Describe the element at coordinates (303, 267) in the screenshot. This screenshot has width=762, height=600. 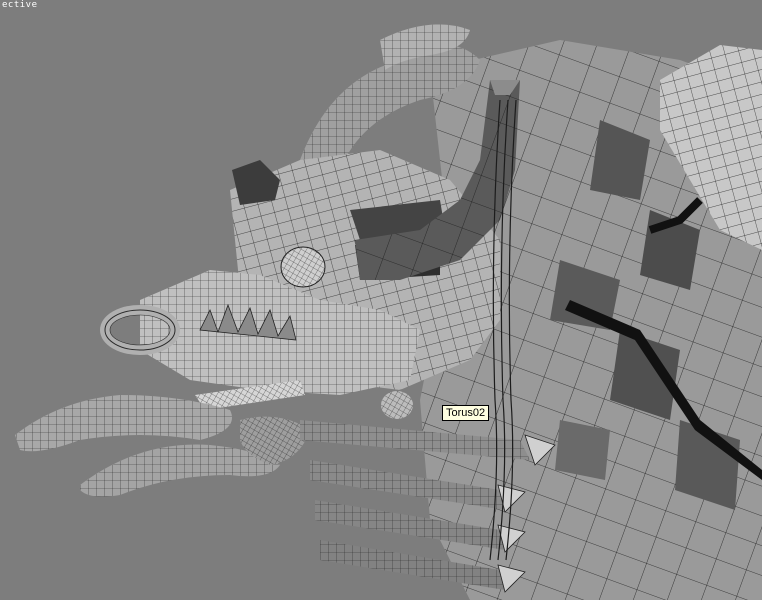
I see `eye` at that location.